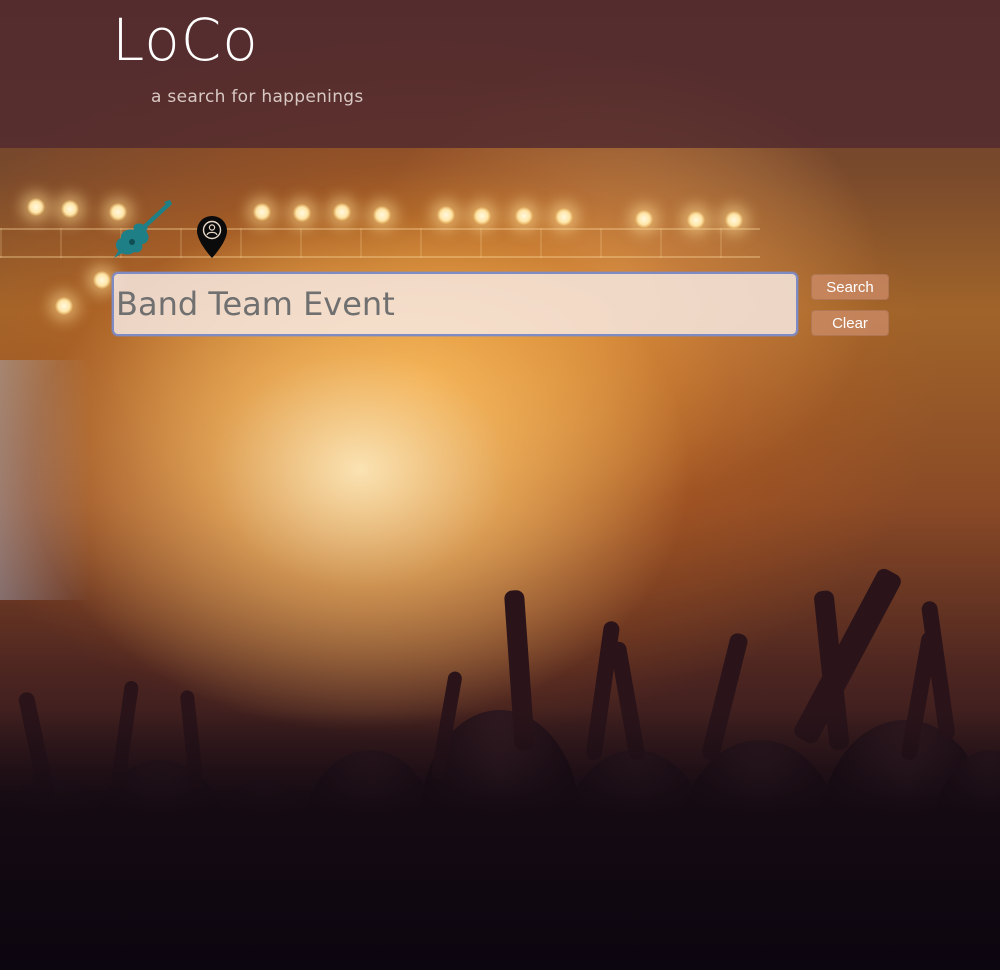 Image resolution: width=1000 pixels, height=970 pixels. I want to click on search-input, so click(455, 304).